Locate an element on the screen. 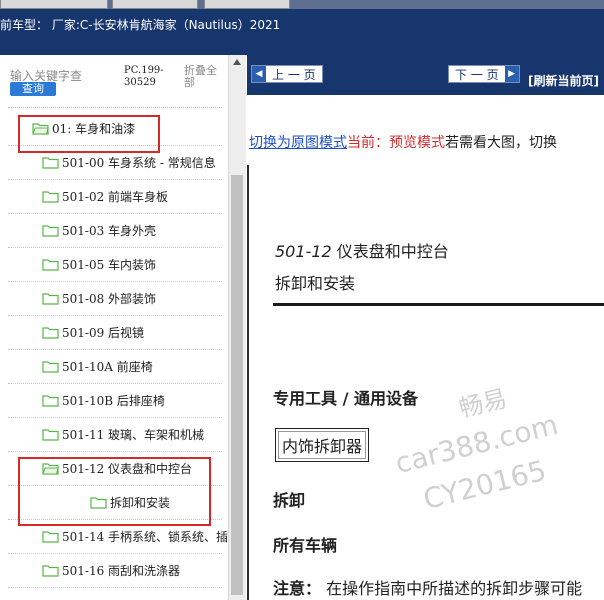 The width and height of the screenshot is (604, 600). refresh-page-link: [刷新当前页] is located at coordinates (563, 80).